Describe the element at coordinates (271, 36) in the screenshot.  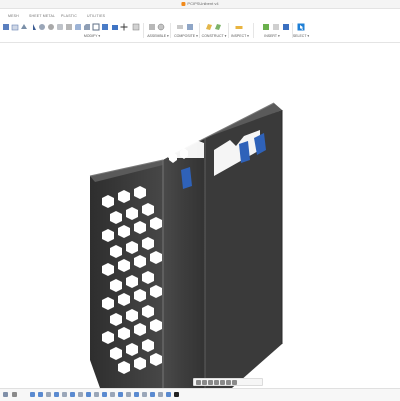
I see `ribbon-group-insert: INSERT ▾` at that location.